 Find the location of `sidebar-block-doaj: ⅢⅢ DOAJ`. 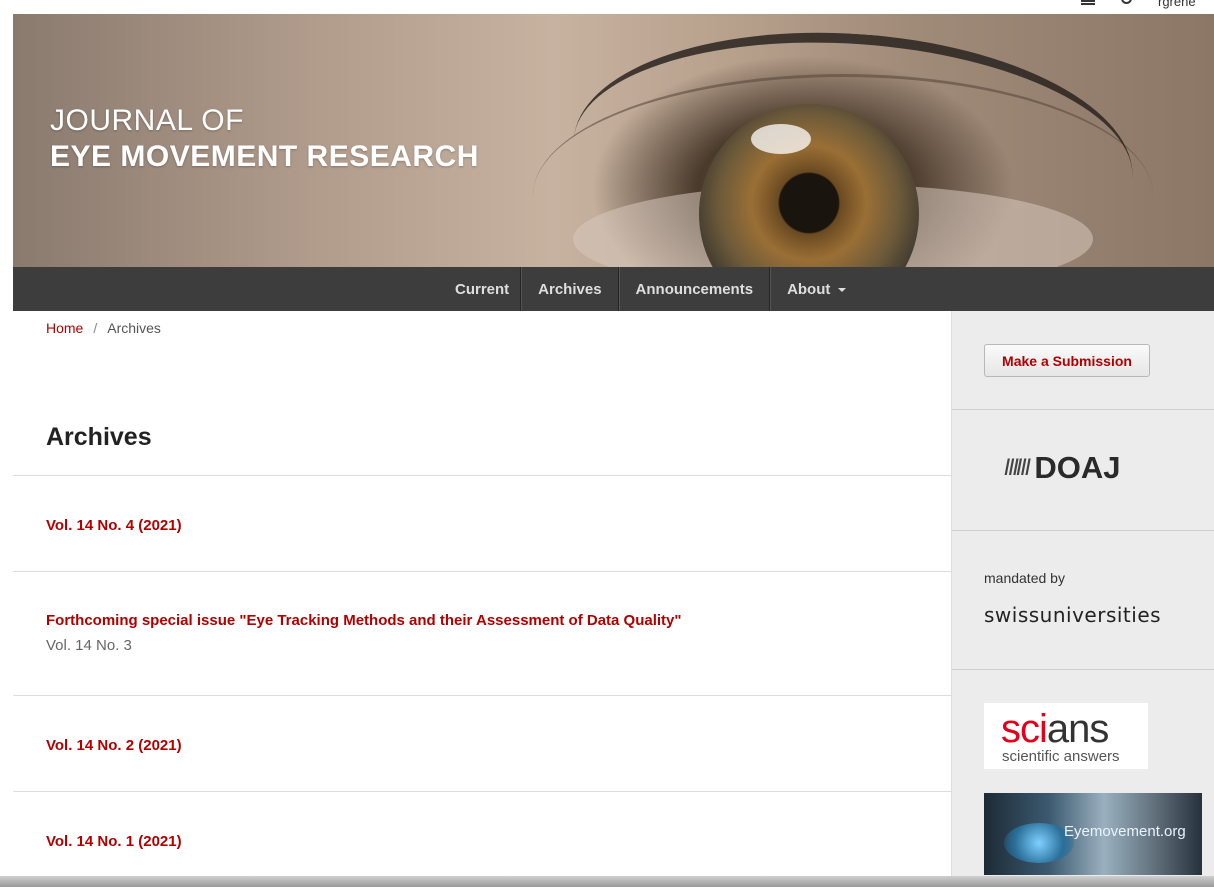

sidebar-block-doaj: ⅢⅢ DOAJ is located at coordinates (1083, 470).